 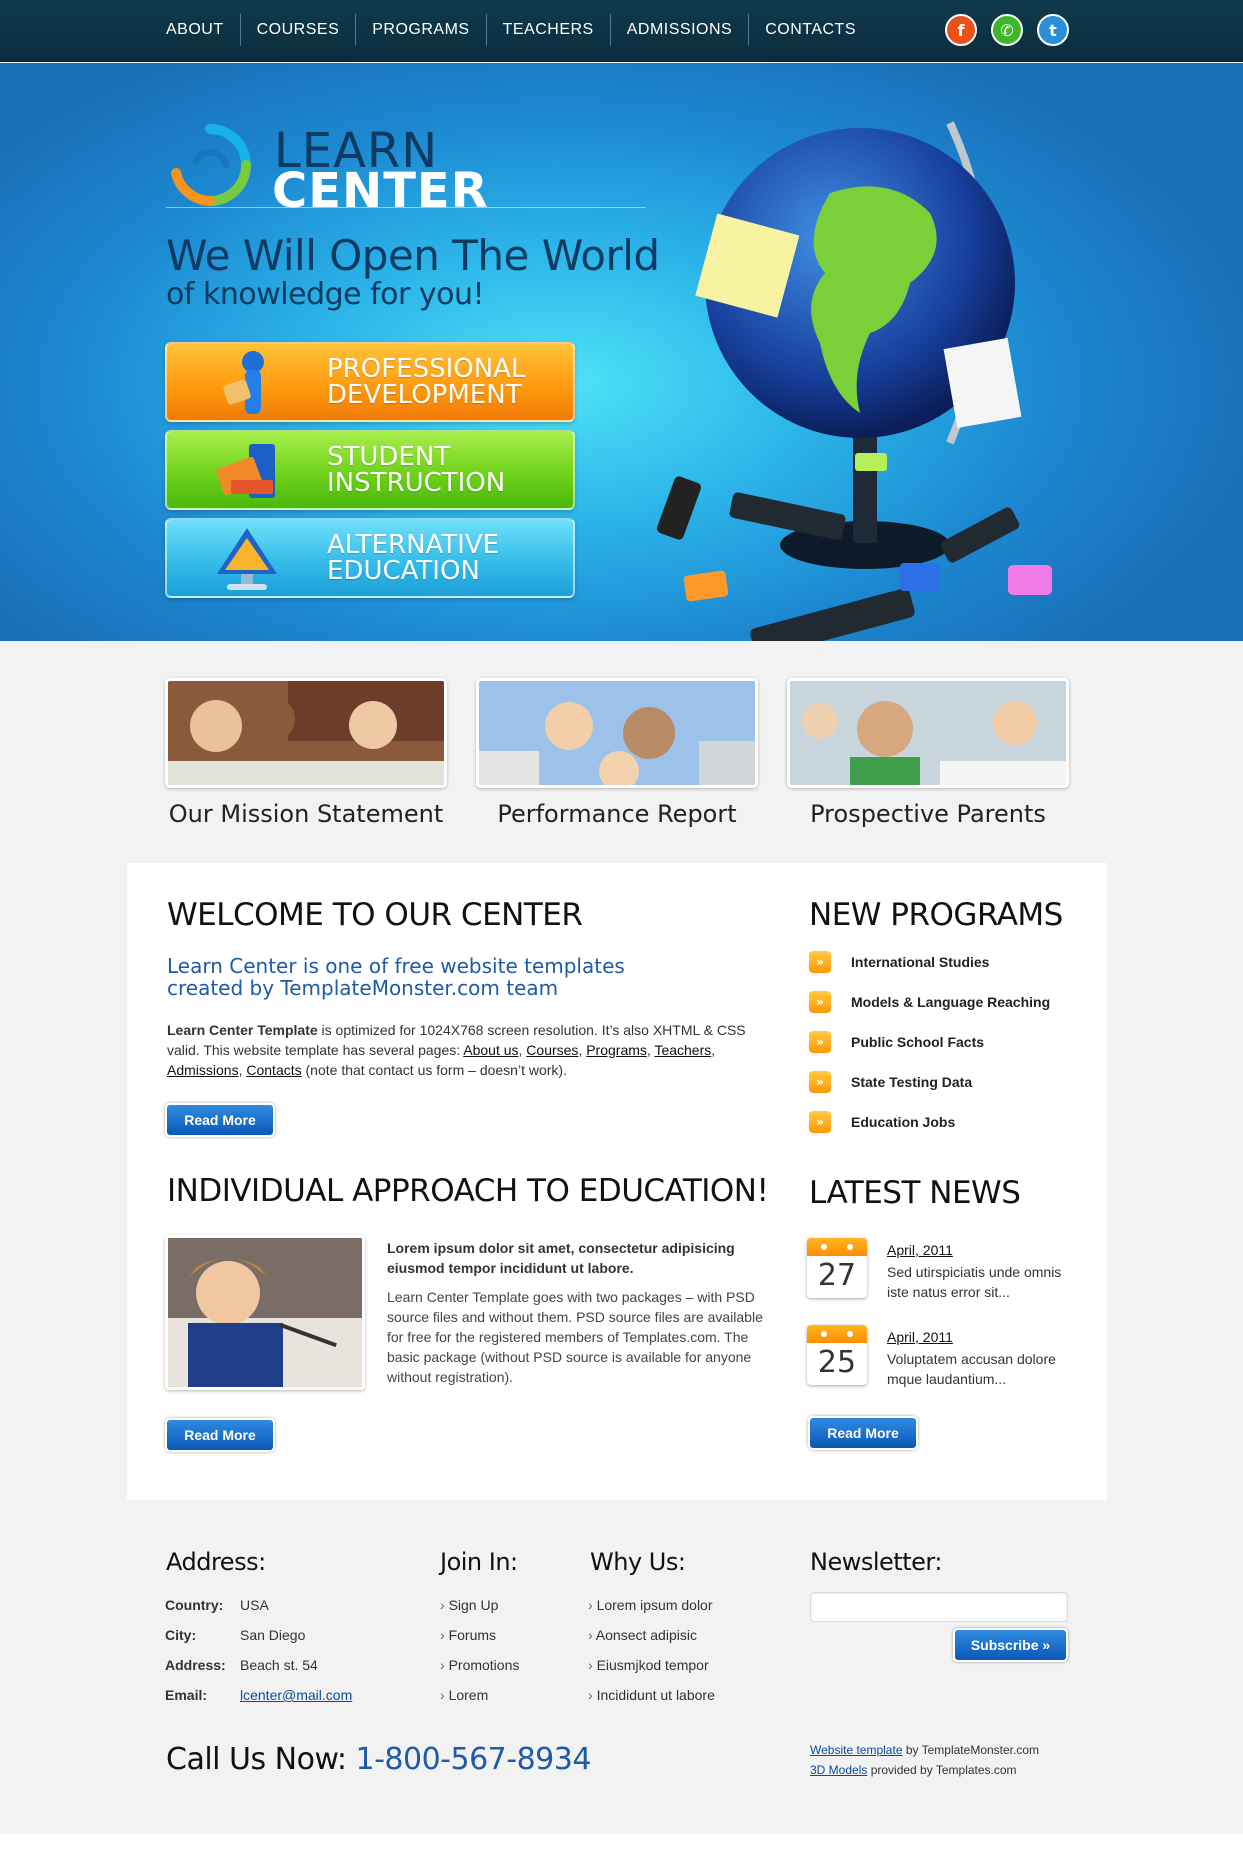 What do you see at coordinates (273, 1635) in the screenshot?
I see `address-value: San Diego` at bounding box center [273, 1635].